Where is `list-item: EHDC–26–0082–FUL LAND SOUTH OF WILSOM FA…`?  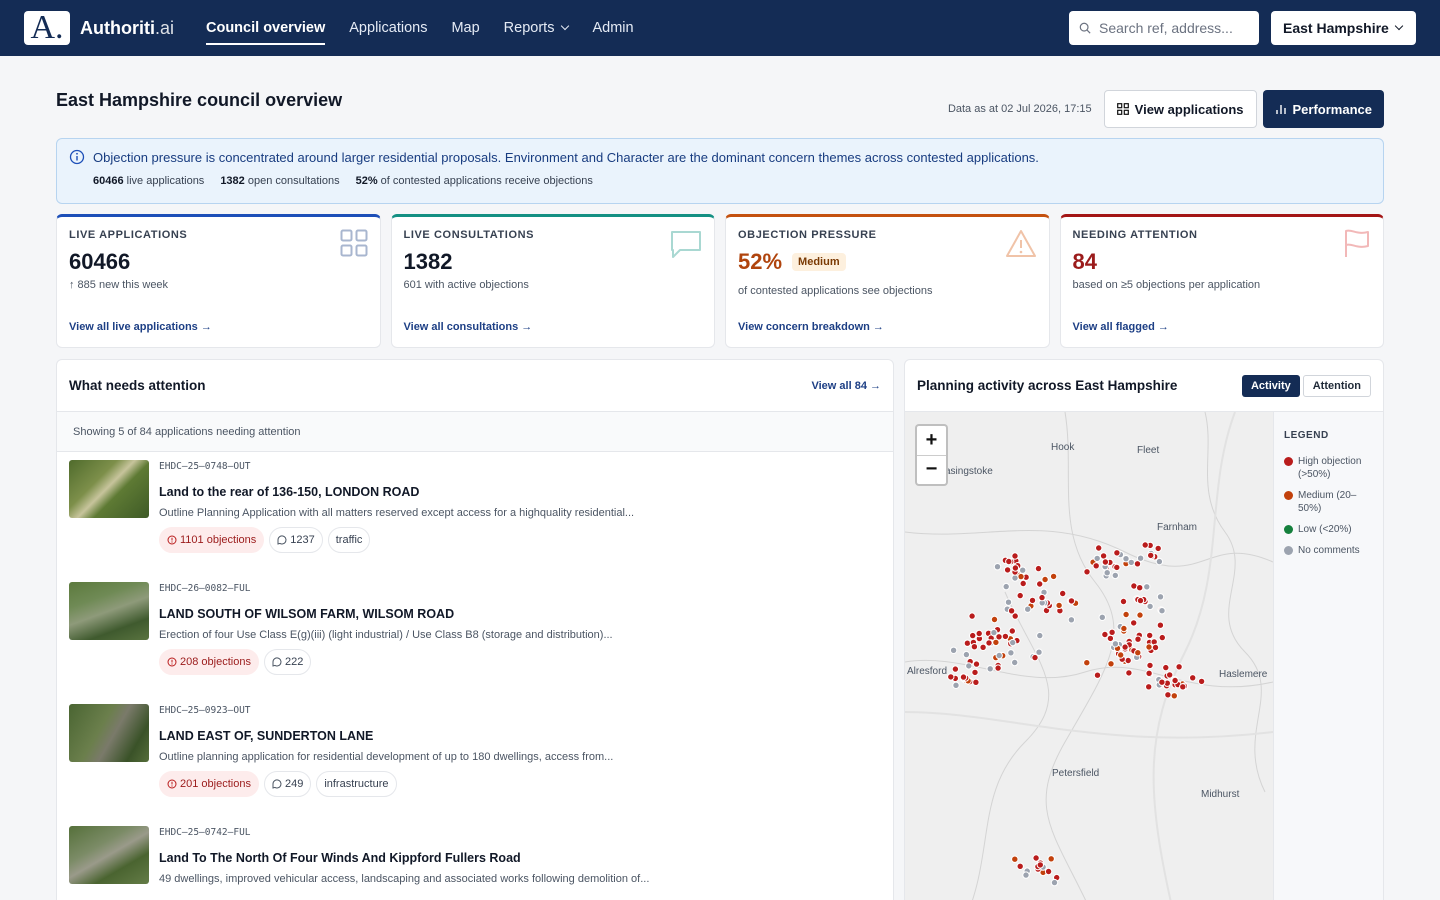 list-item: EHDC–26–0082–FUL LAND SOUTH OF WILSOM FA… is located at coordinates (475, 635).